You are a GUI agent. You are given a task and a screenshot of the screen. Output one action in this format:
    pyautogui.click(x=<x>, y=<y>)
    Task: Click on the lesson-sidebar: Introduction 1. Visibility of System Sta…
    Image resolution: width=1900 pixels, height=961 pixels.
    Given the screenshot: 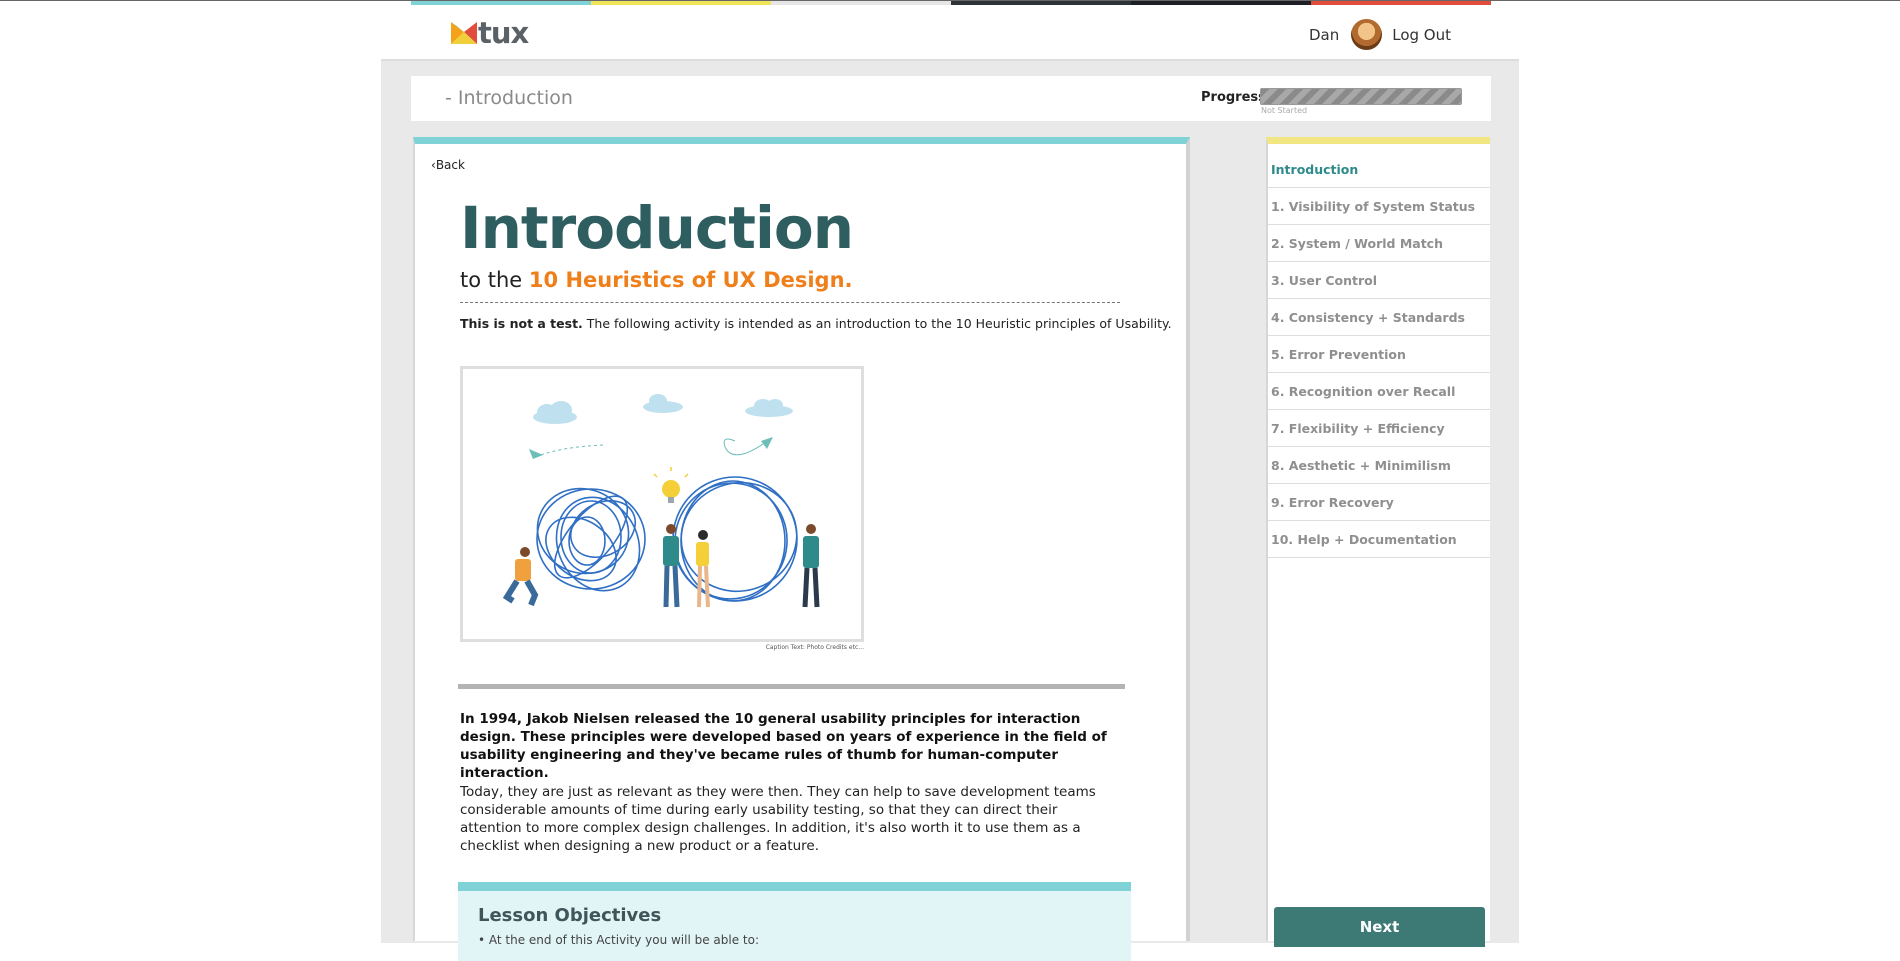 What is the action you would take?
    pyautogui.click(x=1378, y=542)
    